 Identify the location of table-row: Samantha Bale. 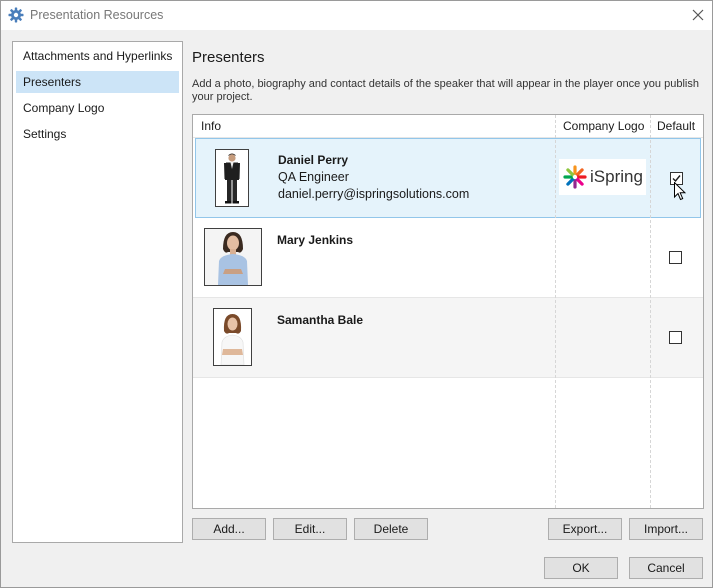
(448, 338).